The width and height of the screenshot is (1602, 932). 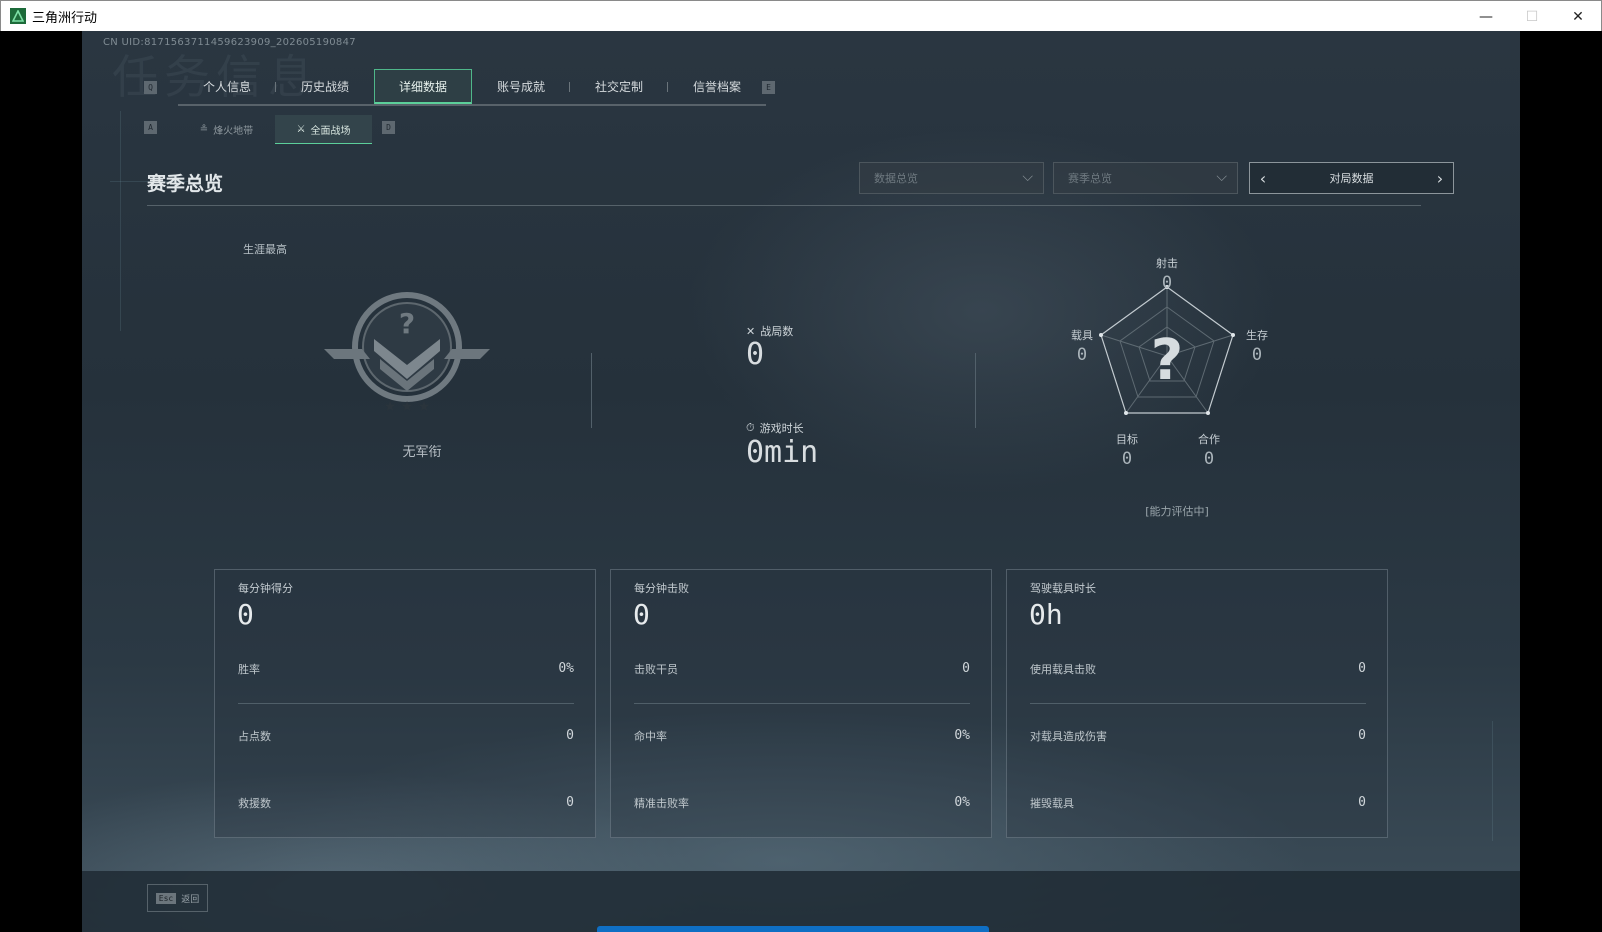 What do you see at coordinates (18, 16) in the screenshot?
I see `app-logo-icon` at bounding box center [18, 16].